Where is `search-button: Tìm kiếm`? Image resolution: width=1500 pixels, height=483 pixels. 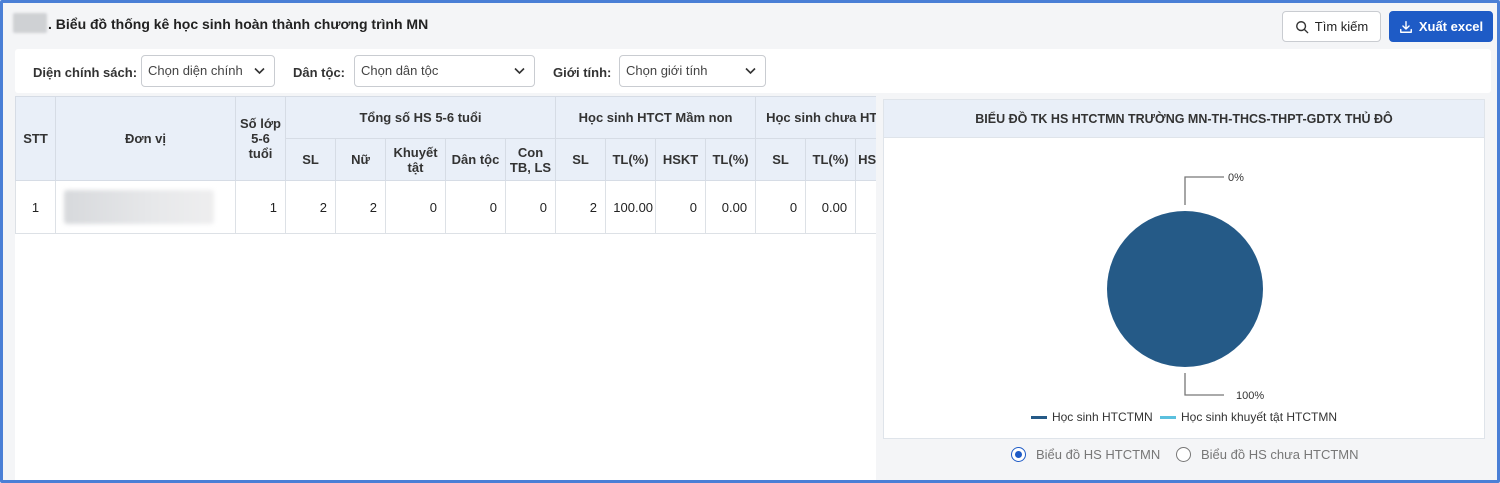 search-button: Tìm kiếm is located at coordinates (1331, 26).